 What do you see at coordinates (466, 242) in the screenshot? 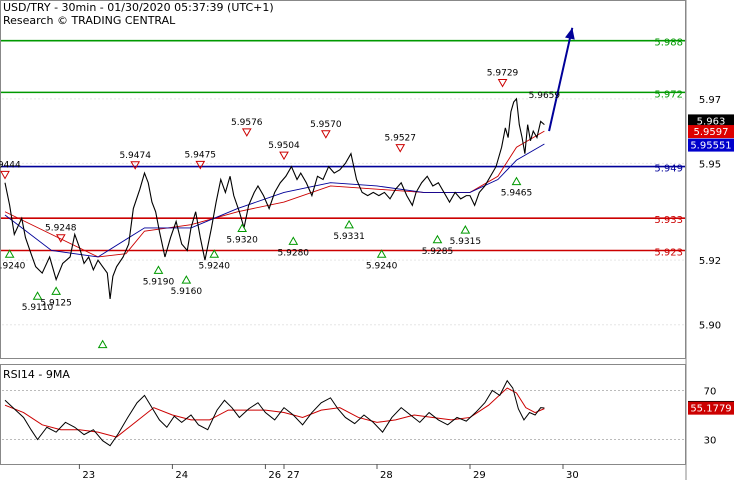
I see `low-label: 5.9315` at bounding box center [466, 242].